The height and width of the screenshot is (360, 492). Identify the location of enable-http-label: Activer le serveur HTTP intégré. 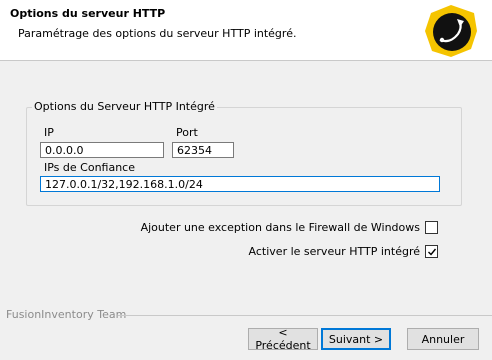
(334, 251).